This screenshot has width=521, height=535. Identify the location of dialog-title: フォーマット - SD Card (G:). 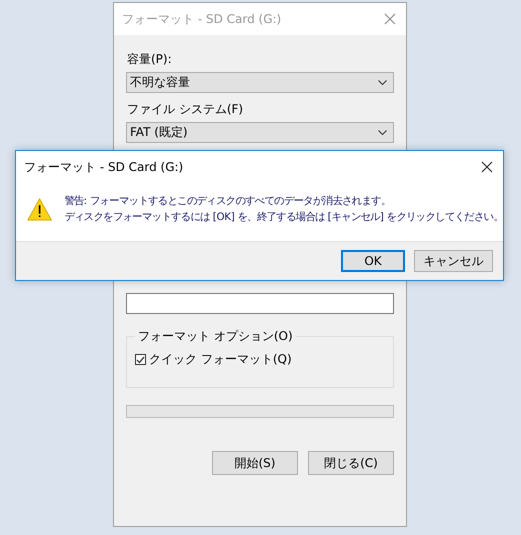
(104, 167).